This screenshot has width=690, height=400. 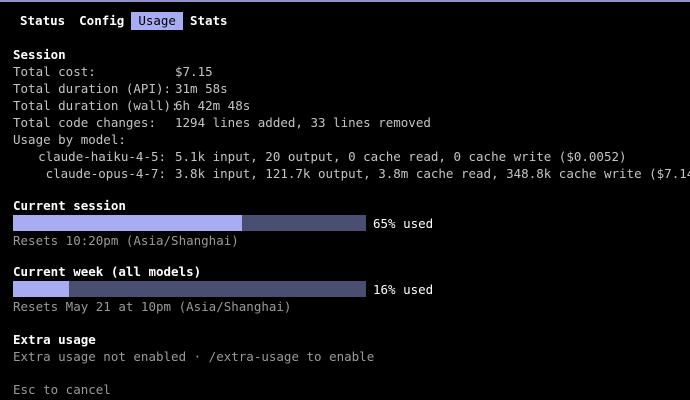 What do you see at coordinates (403, 223) in the screenshot?
I see `current-session-used-label: 65% used` at bounding box center [403, 223].